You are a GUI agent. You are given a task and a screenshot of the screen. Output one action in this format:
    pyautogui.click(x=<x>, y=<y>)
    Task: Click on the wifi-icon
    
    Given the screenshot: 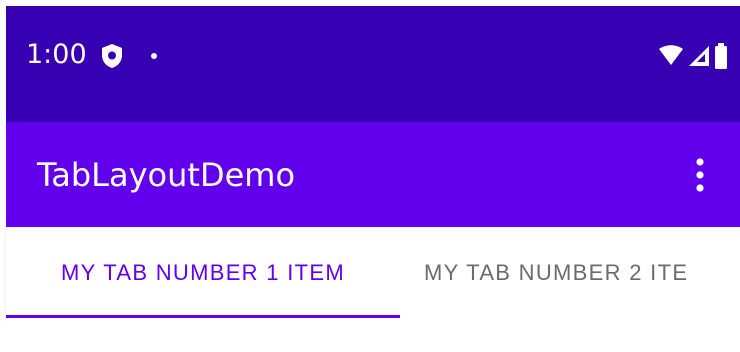 What is the action you would take?
    pyautogui.click(x=671, y=55)
    